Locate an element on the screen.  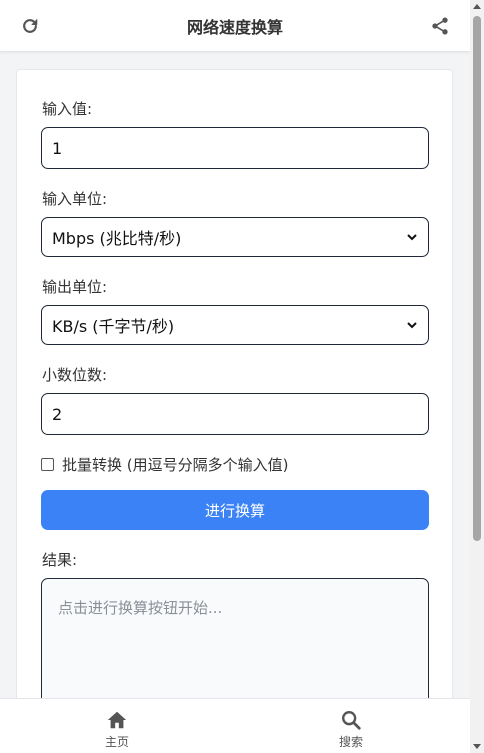
decimals-text: 2 is located at coordinates (57, 414).